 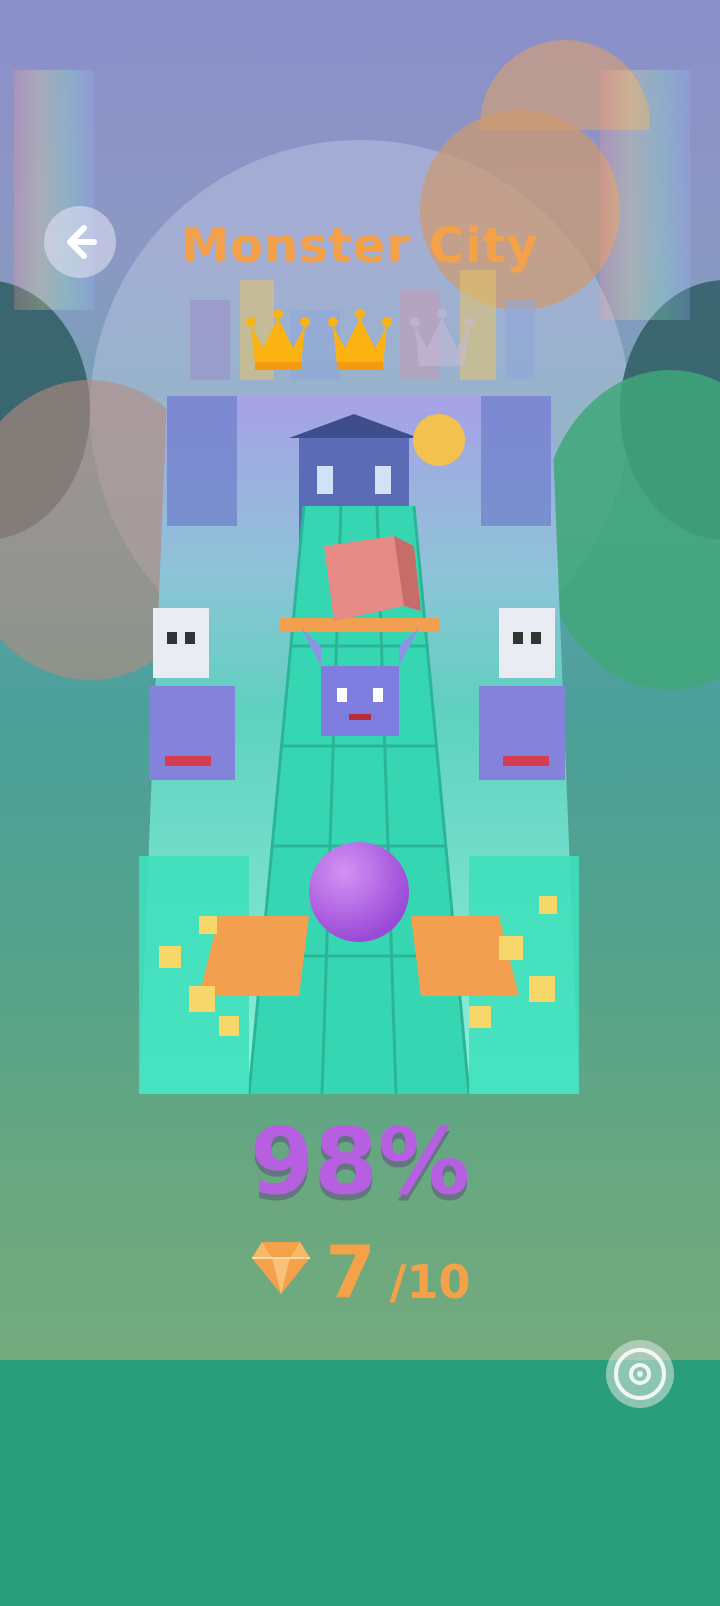 I want to click on music-disc-icon, so click(x=640, y=1374).